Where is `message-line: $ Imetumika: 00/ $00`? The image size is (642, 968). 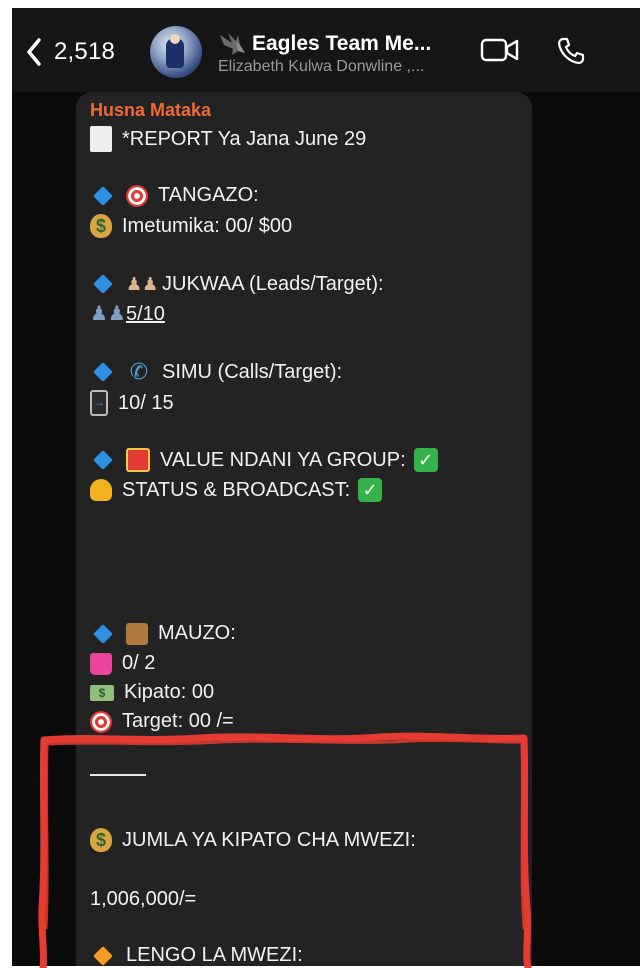 message-line: $ Imetumika: 00/ $00 is located at coordinates (191, 226).